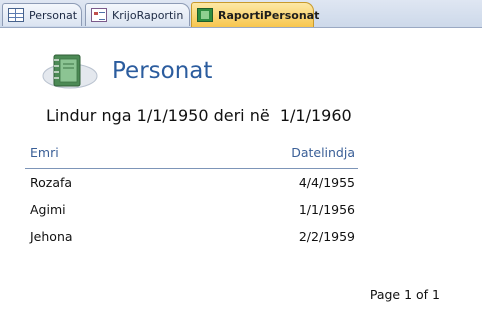  I want to click on report-icon, so click(205, 15).